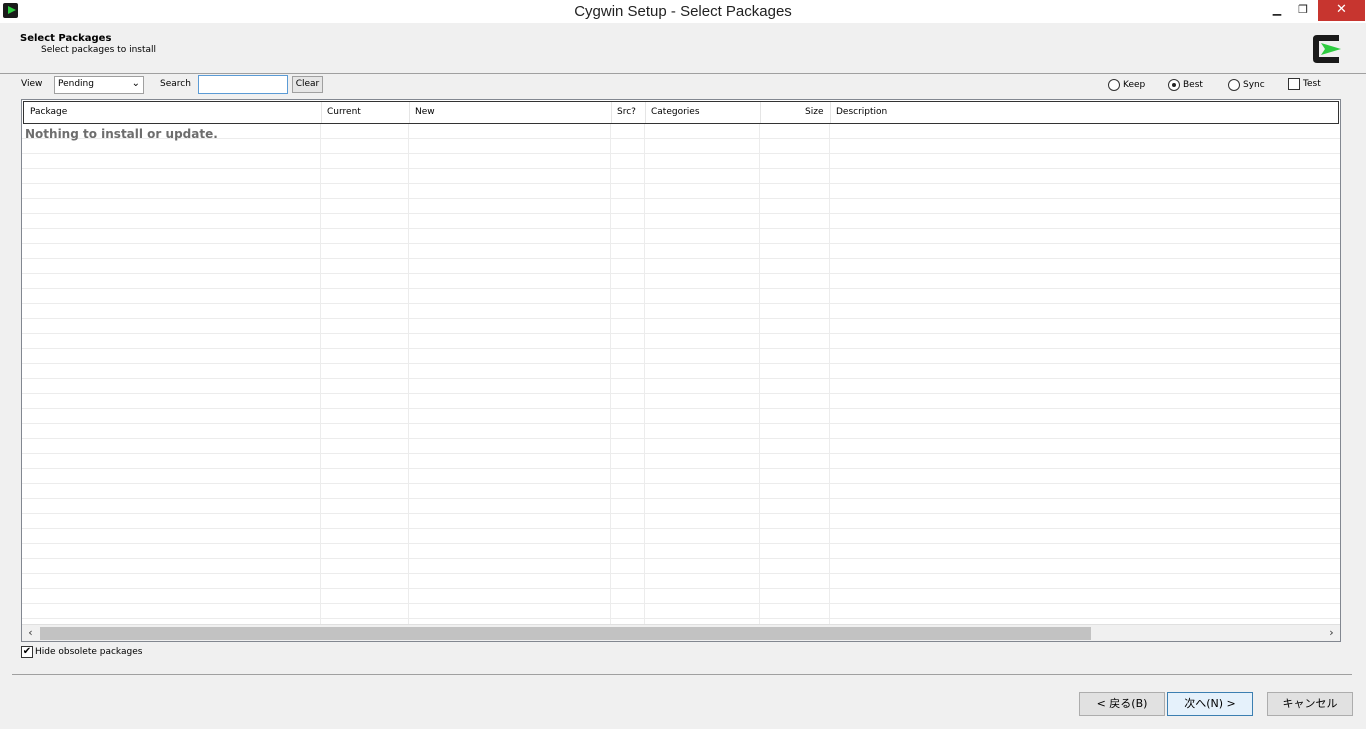 The image size is (1366, 729). What do you see at coordinates (307, 84) in the screenshot?
I see `clear-button: Clear` at bounding box center [307, 84].